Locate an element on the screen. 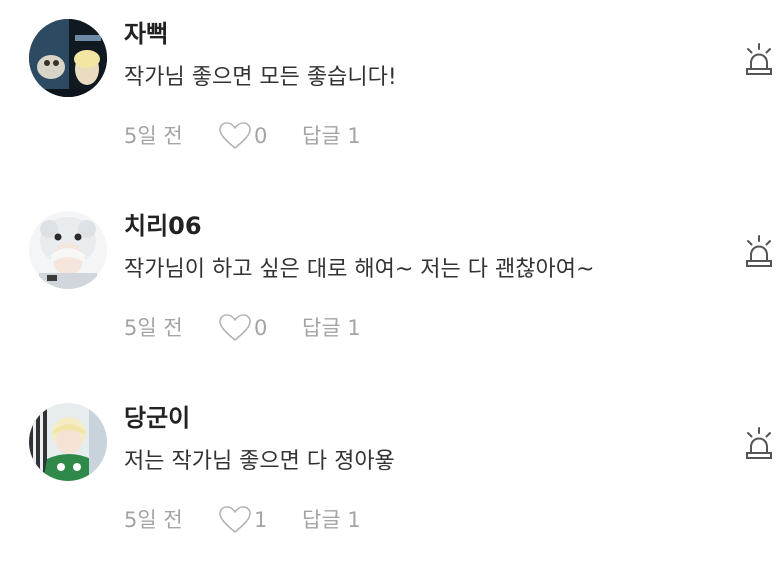 The height and width of the screenshot is (581, 776). like-count: 1 is located at coordinates (261, 520).